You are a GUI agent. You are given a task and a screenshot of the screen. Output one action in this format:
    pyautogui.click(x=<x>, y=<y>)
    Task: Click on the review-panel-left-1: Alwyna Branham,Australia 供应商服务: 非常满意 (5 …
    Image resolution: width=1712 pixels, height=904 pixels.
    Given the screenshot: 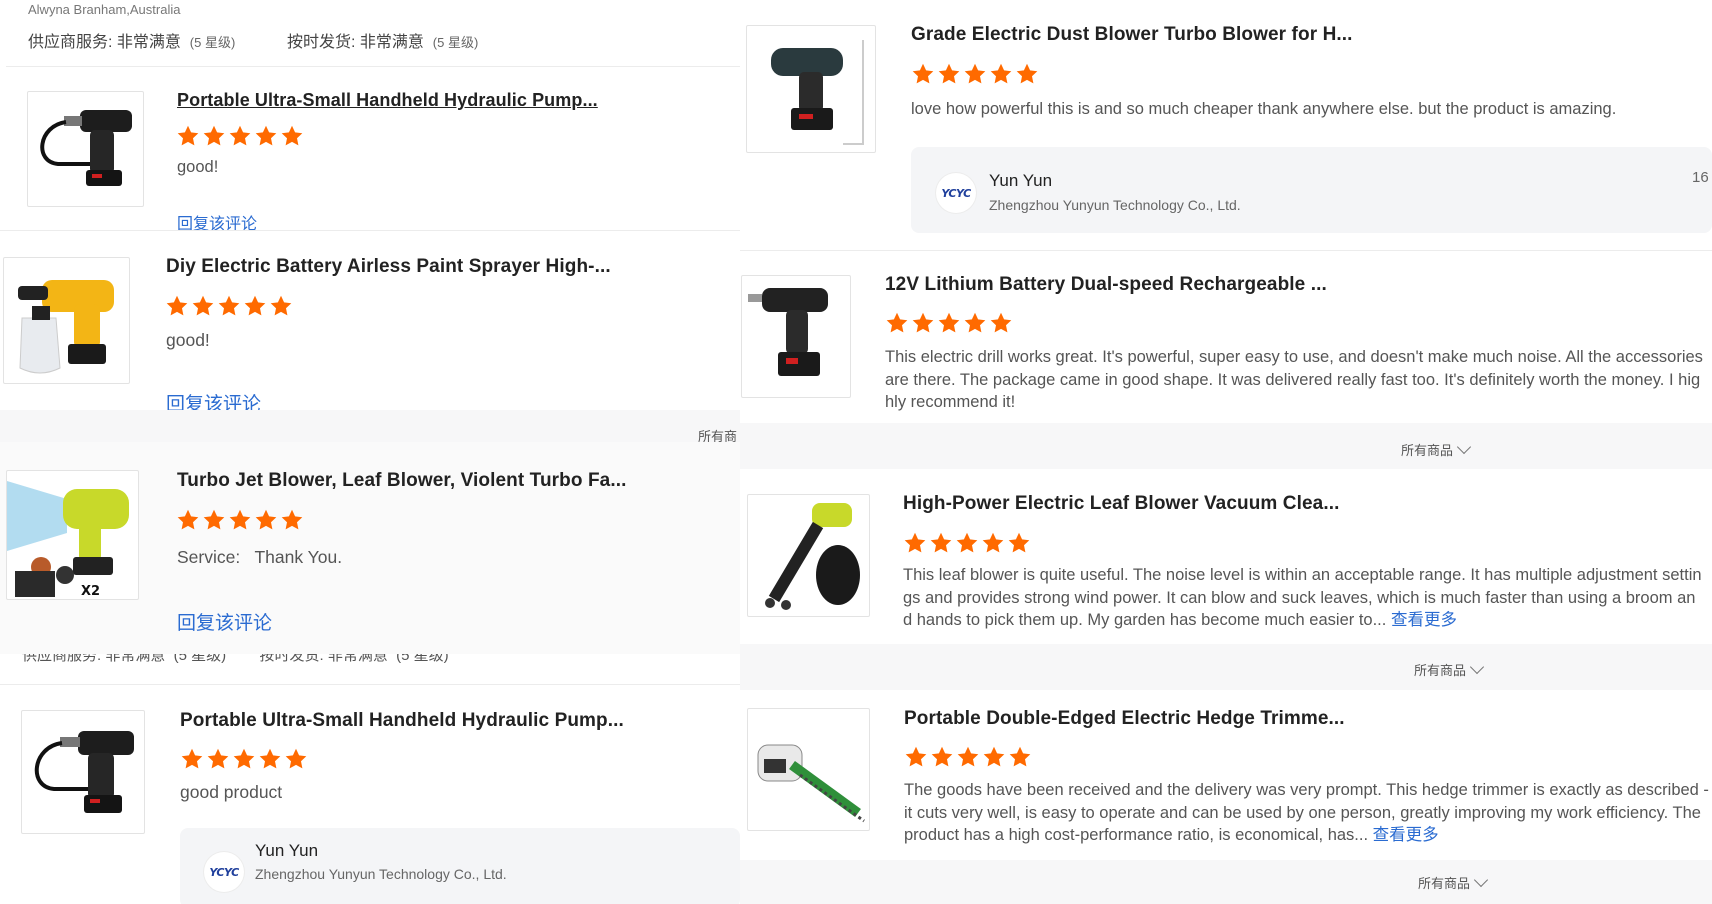 What is the action you would take?
    pyautogui.click(x=370, y=115)
    